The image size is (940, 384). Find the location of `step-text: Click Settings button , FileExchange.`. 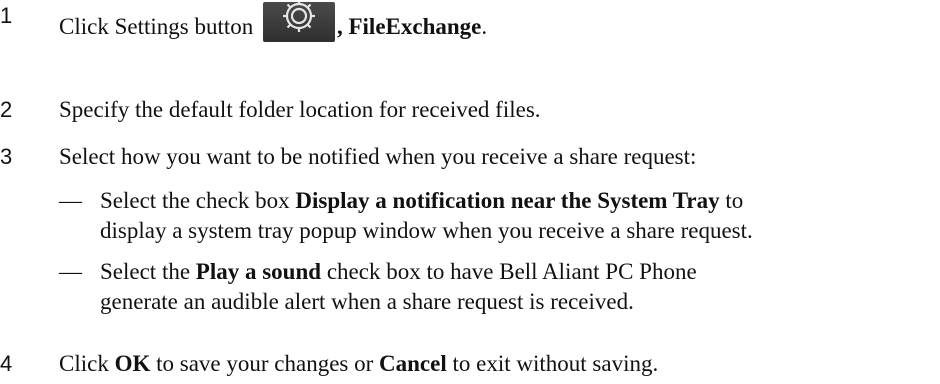

step-text: Click Settings button , FileExchange. is located at coordinates (273, 22).